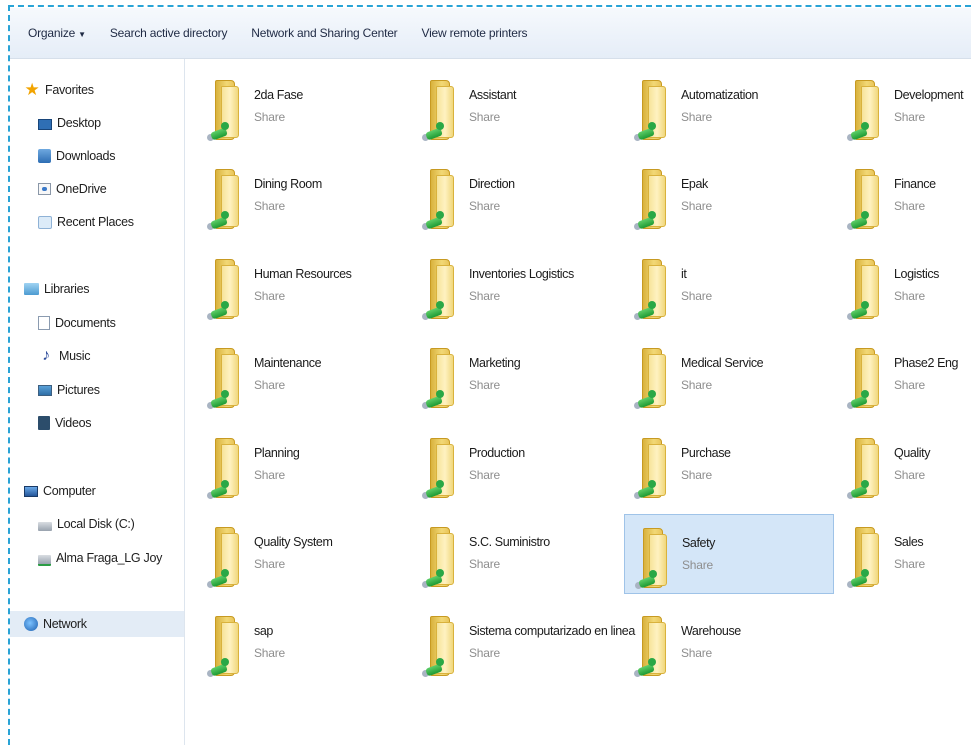 This screenshot has width=971, height=745. Describe the element at coordinates (904, 286) in the screenshot. I see `share-item: Logistics Share` at that location.